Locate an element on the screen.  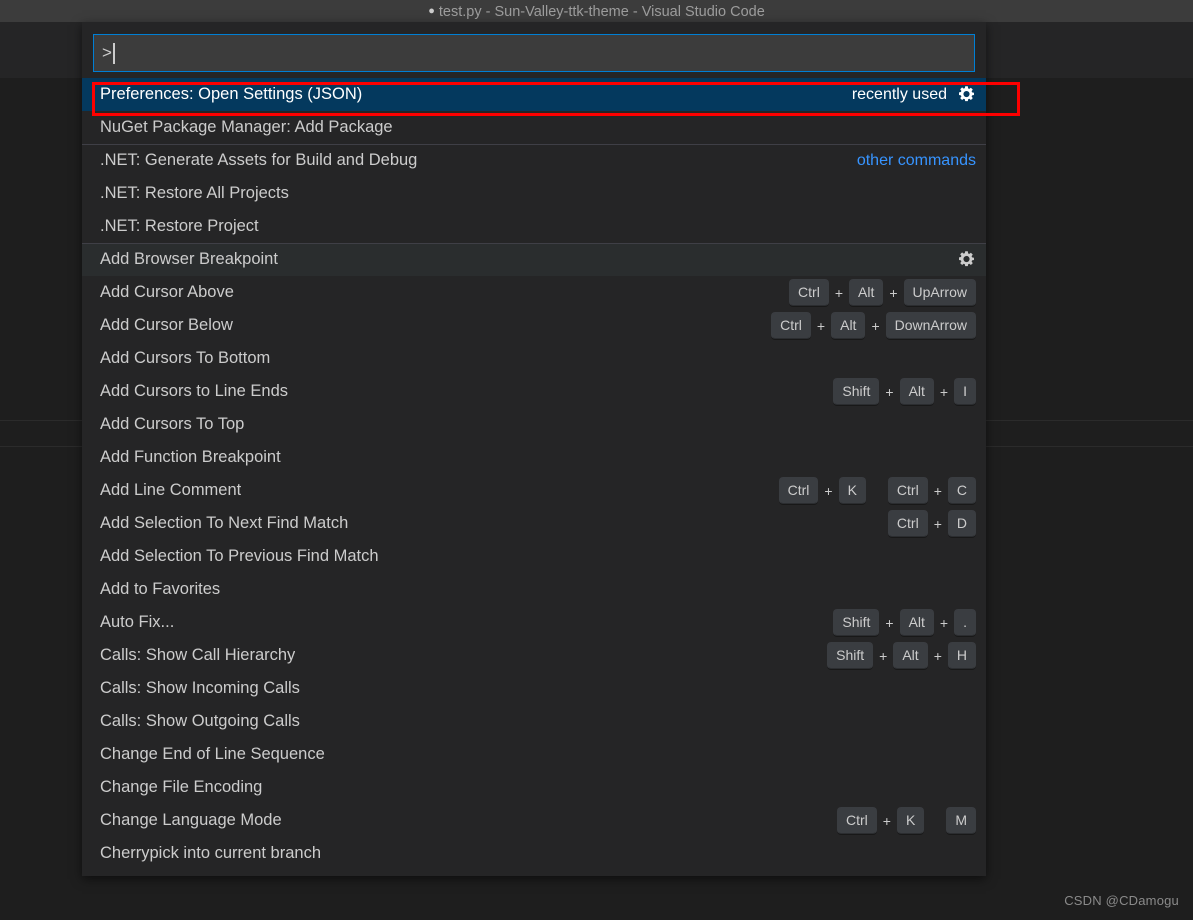
command-label: Add Selection To Previous Find Match is located at coordinates (239, 556).